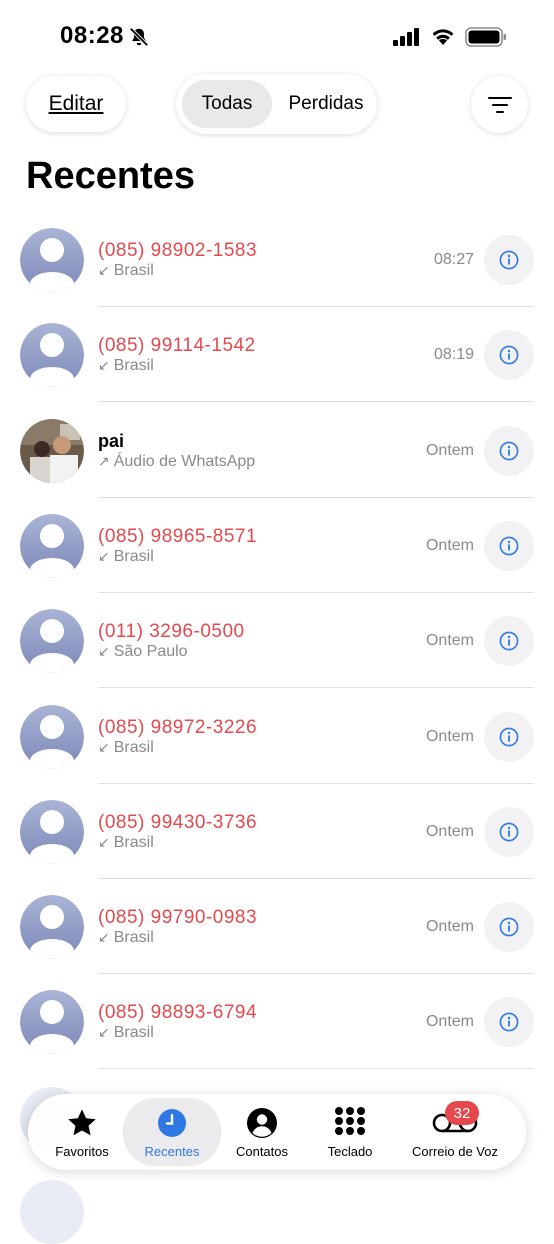  Describe the element at coordinates (178, 822) in the screenshot. I see `caller-name: (085) 99430-3736` at that location.